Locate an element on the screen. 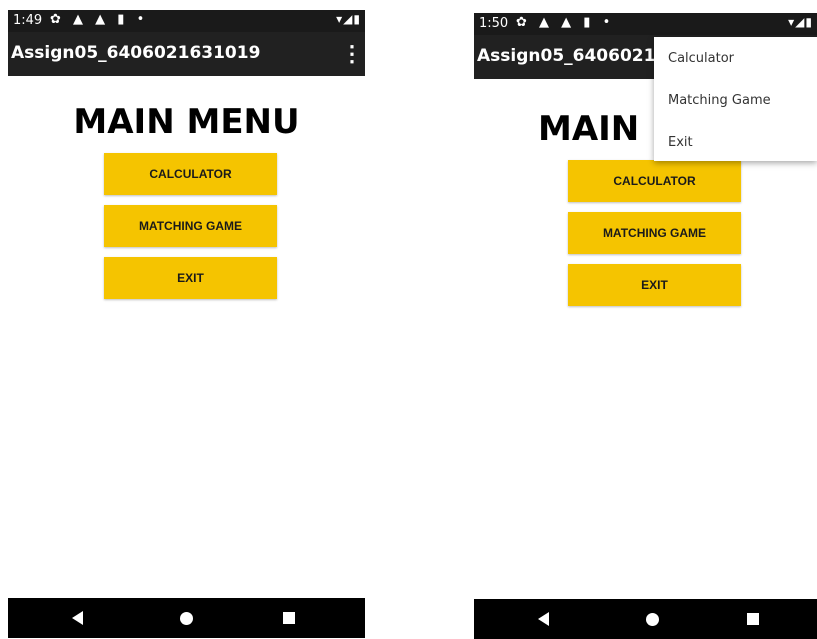  more-vert-icon: ⋮ is located at coordinates (352, 54).